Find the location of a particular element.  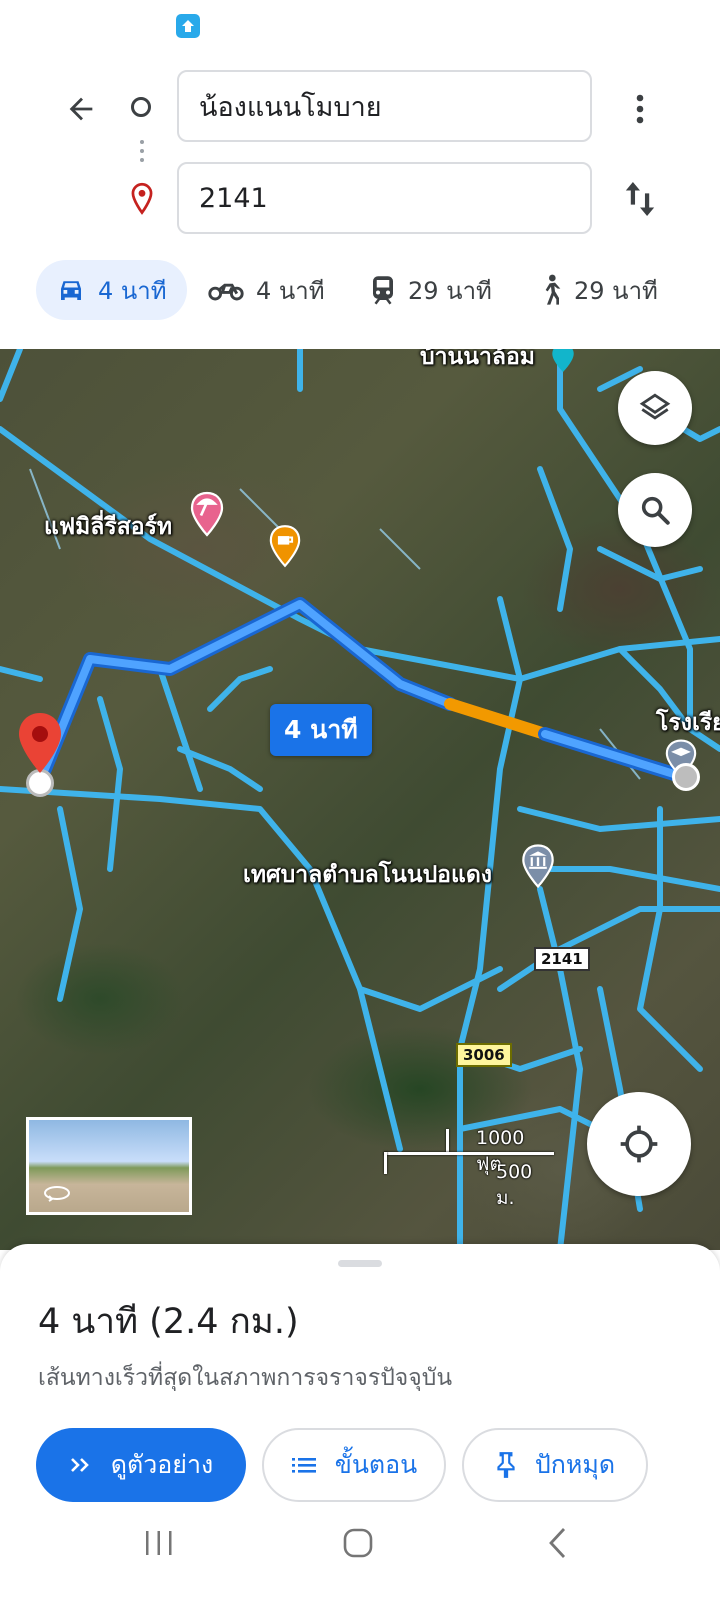

pin-icon is located at coordinates (506, 1465).